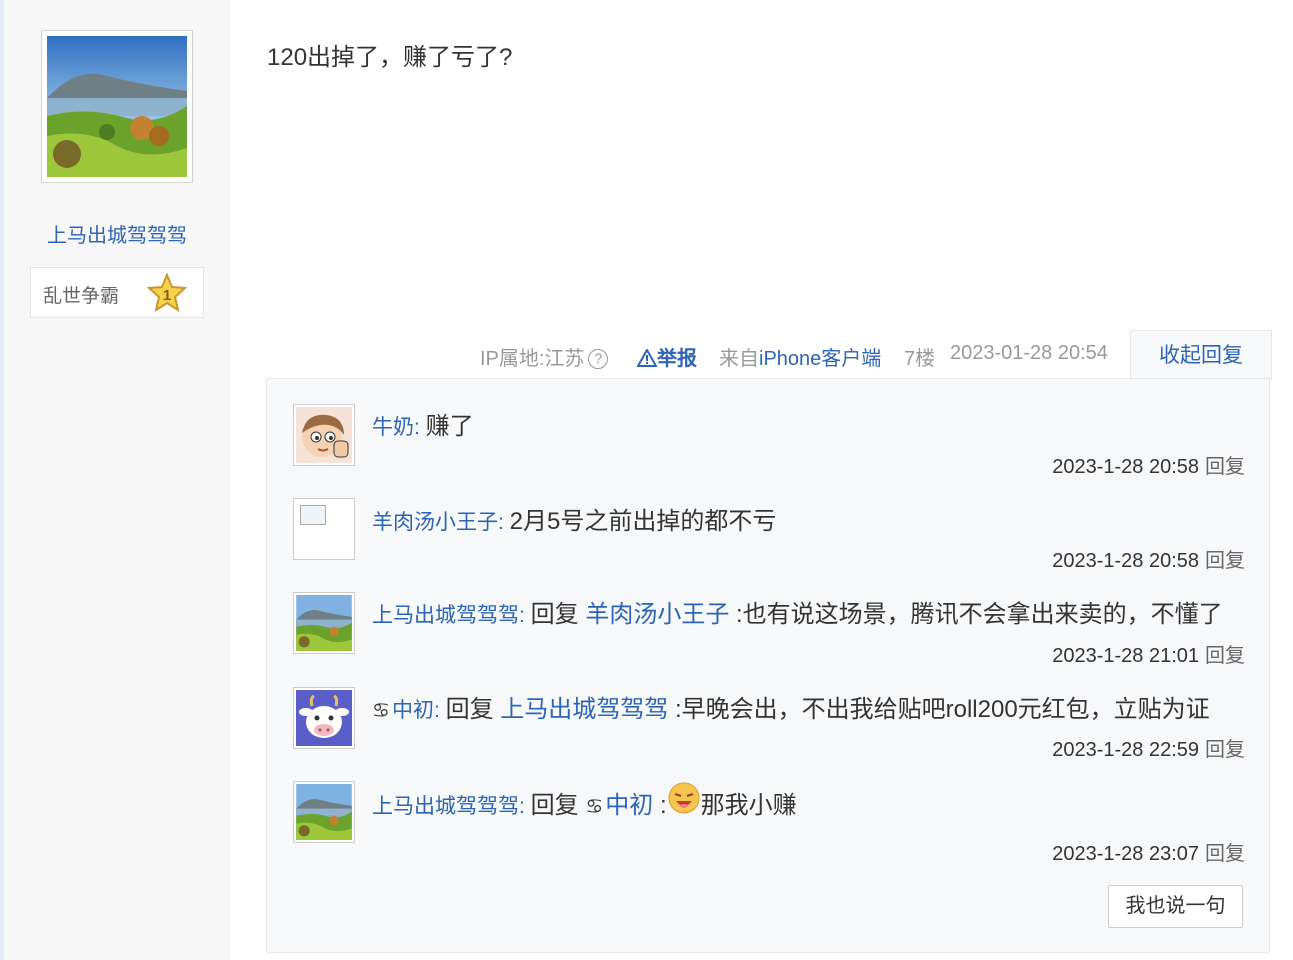  I want to click on floor-number: 7楼, so click(920, 359).